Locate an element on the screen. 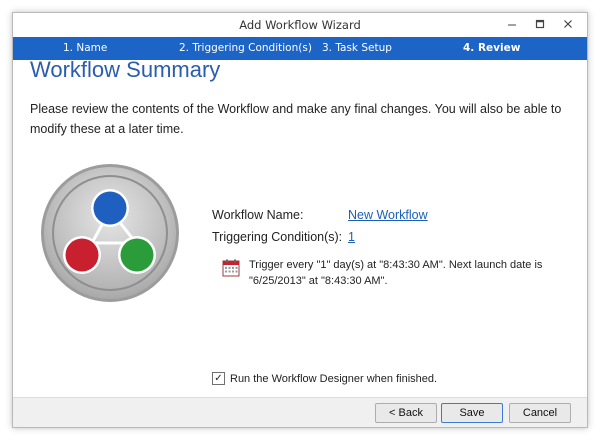 This screenshot has width=600, height=446. minimize-icon is located at coordinates (512, 24).